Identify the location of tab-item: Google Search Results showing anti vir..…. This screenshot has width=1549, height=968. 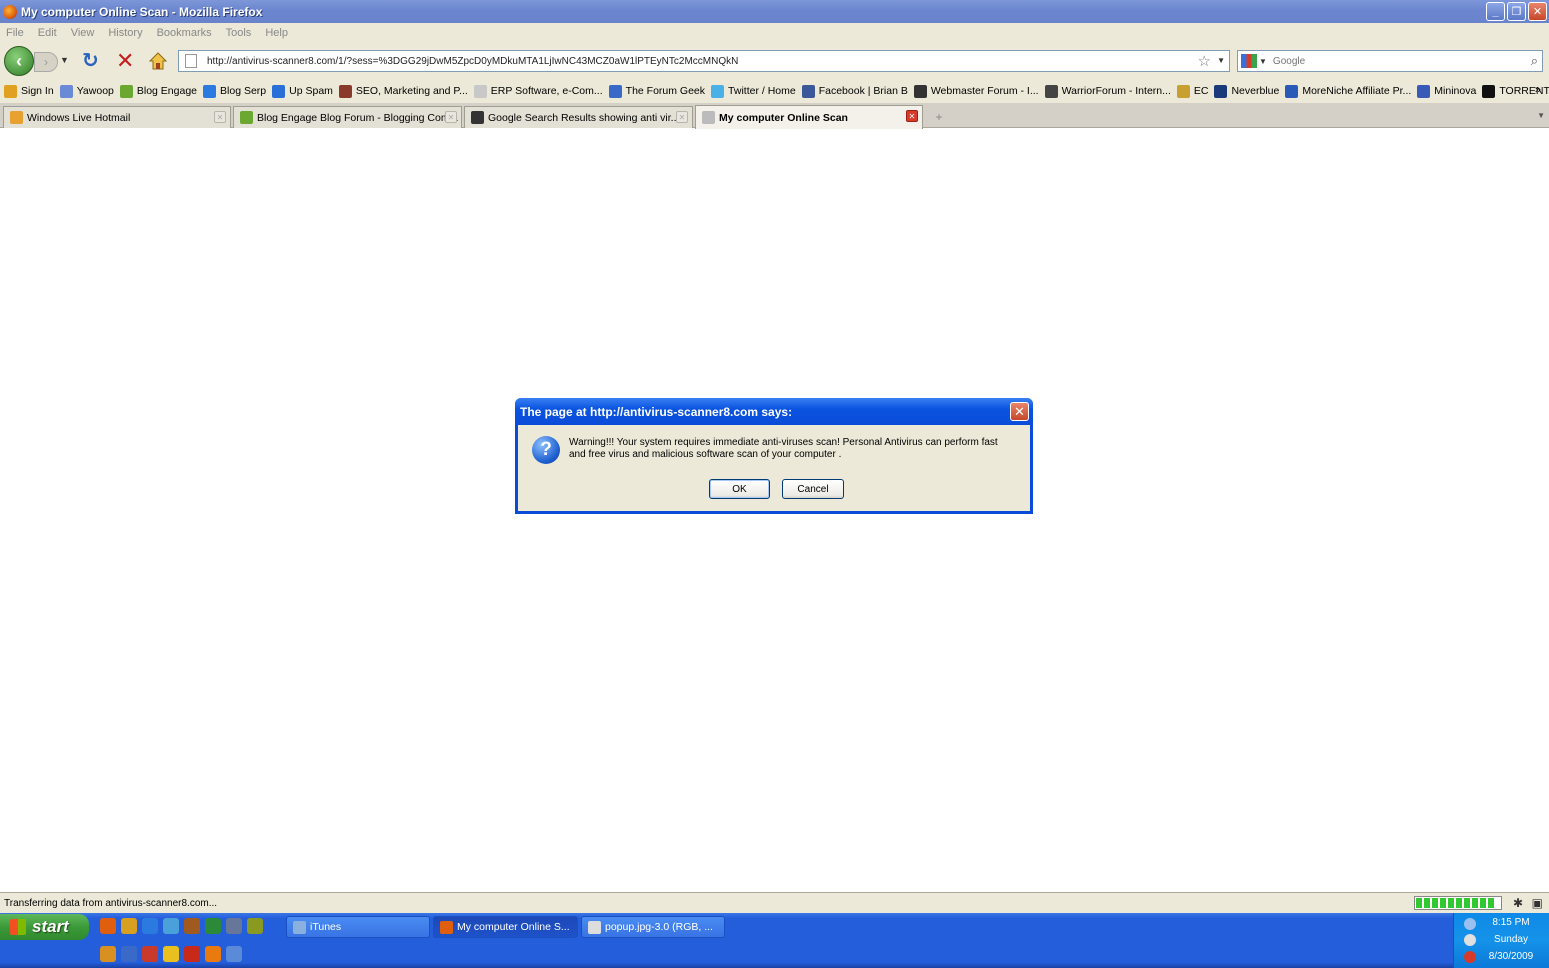
(578, 117).